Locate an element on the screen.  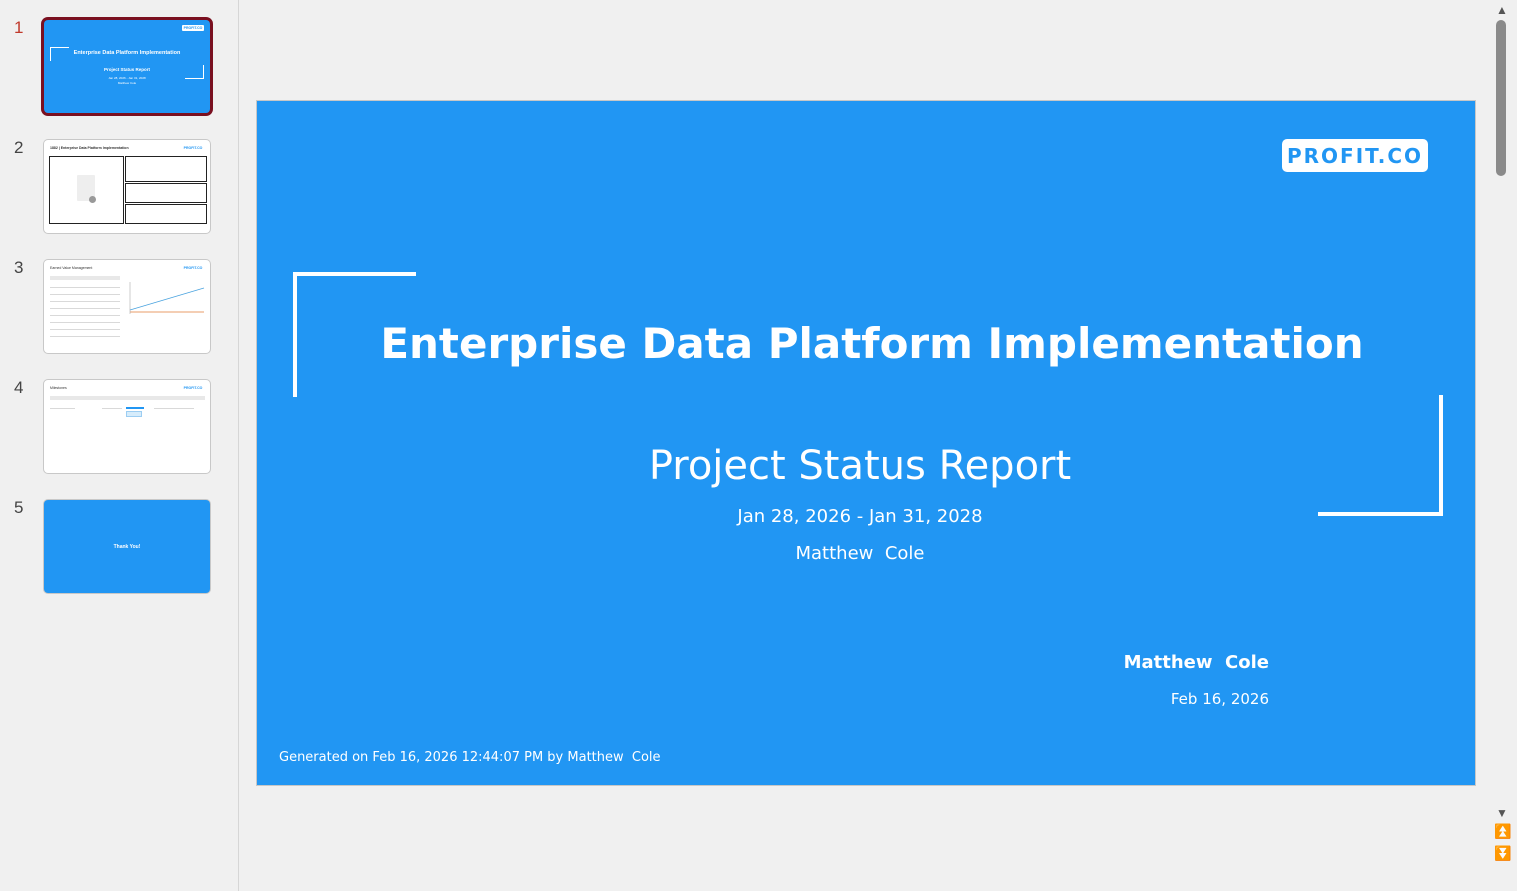
slide-thumbnail-5: Thank You! is located at coordinates (127, 546).